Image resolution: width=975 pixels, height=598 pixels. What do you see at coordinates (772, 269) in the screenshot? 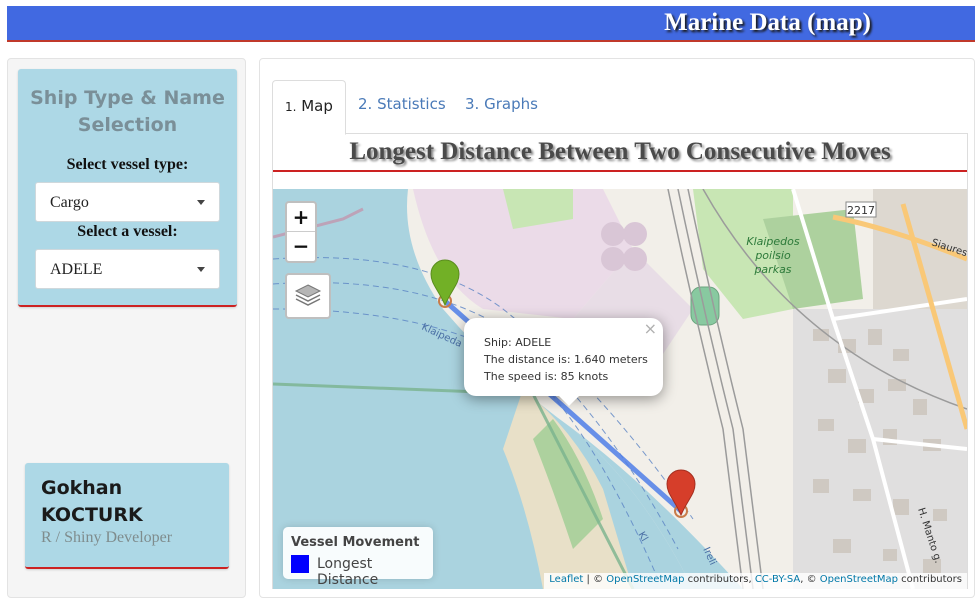
I see `svg-text: parkas` at bounding box center [772, 269].